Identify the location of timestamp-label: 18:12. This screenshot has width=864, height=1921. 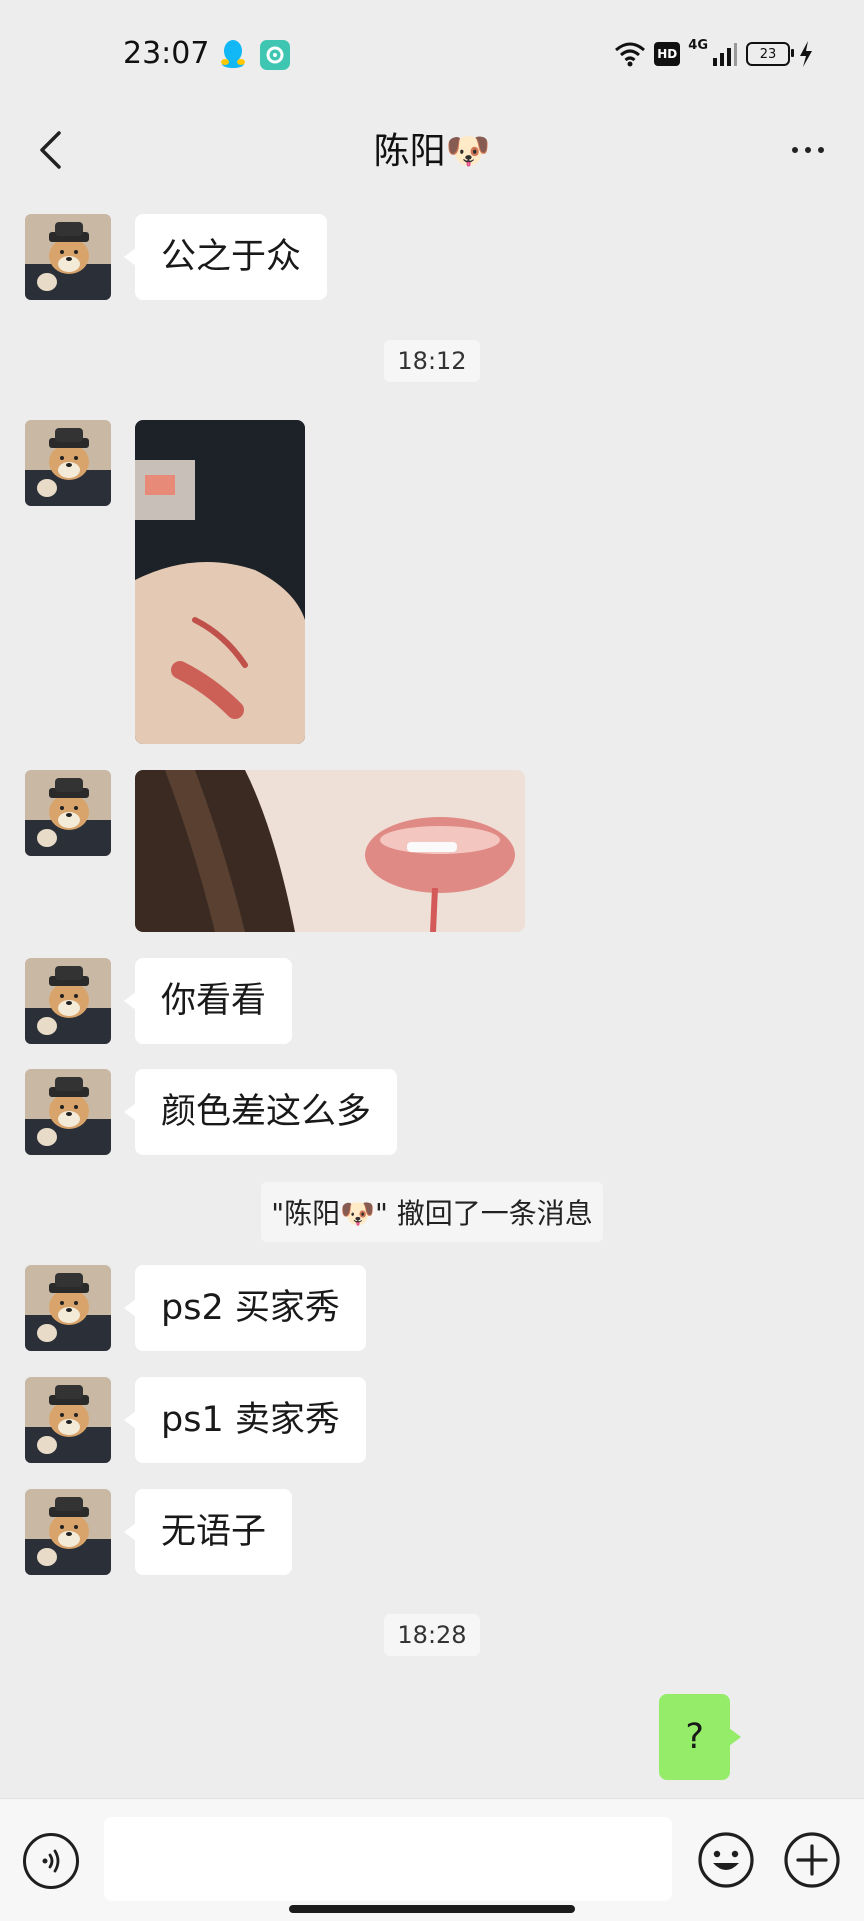
(432, 361).